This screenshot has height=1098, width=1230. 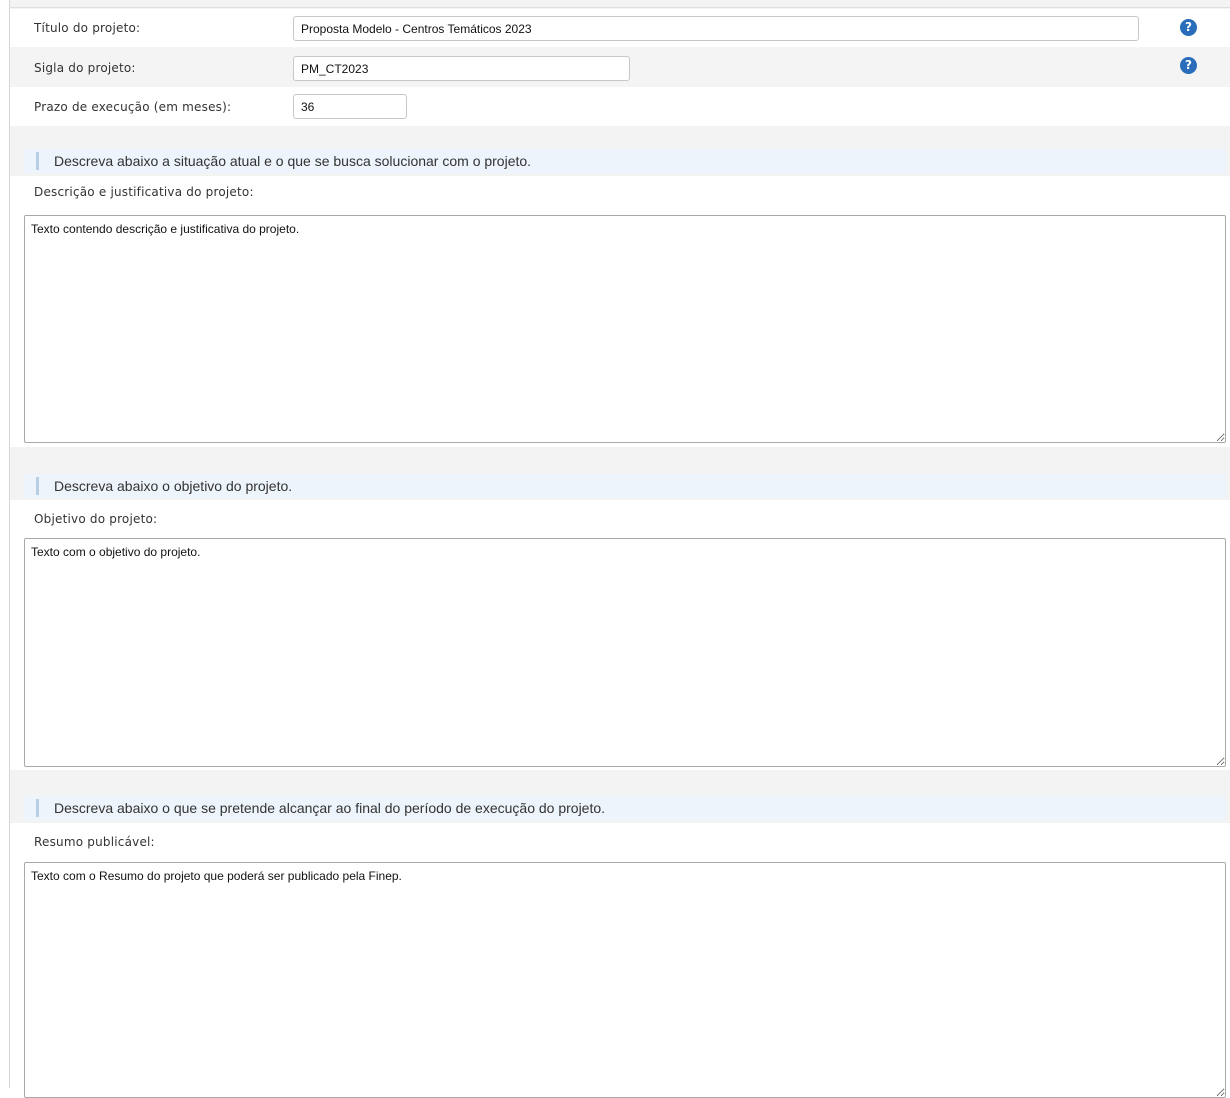 I want to click on field-row-titulo: Título do projeto: ?, so click(x=620, y=28).